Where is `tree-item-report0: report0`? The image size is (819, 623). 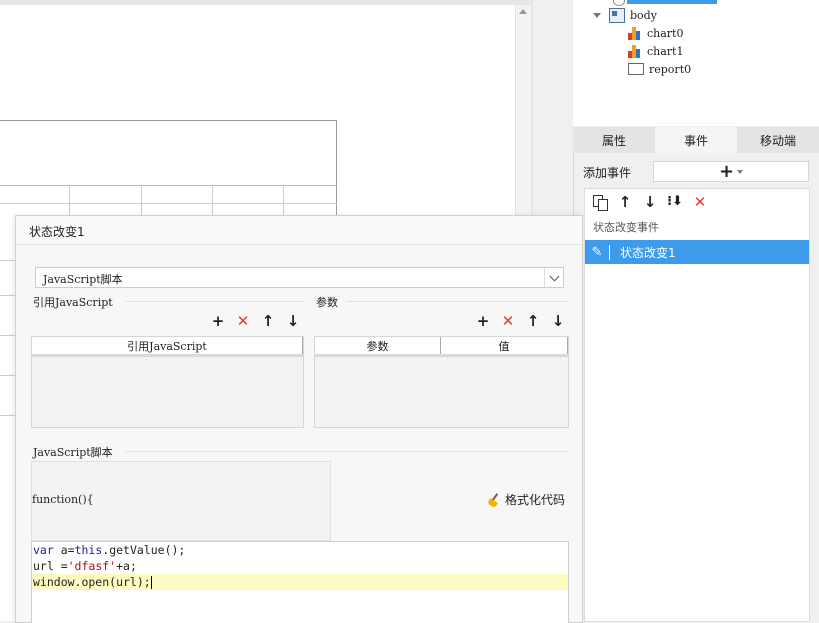
tree-item-report0: report0 is located at coordinates (659, 69).